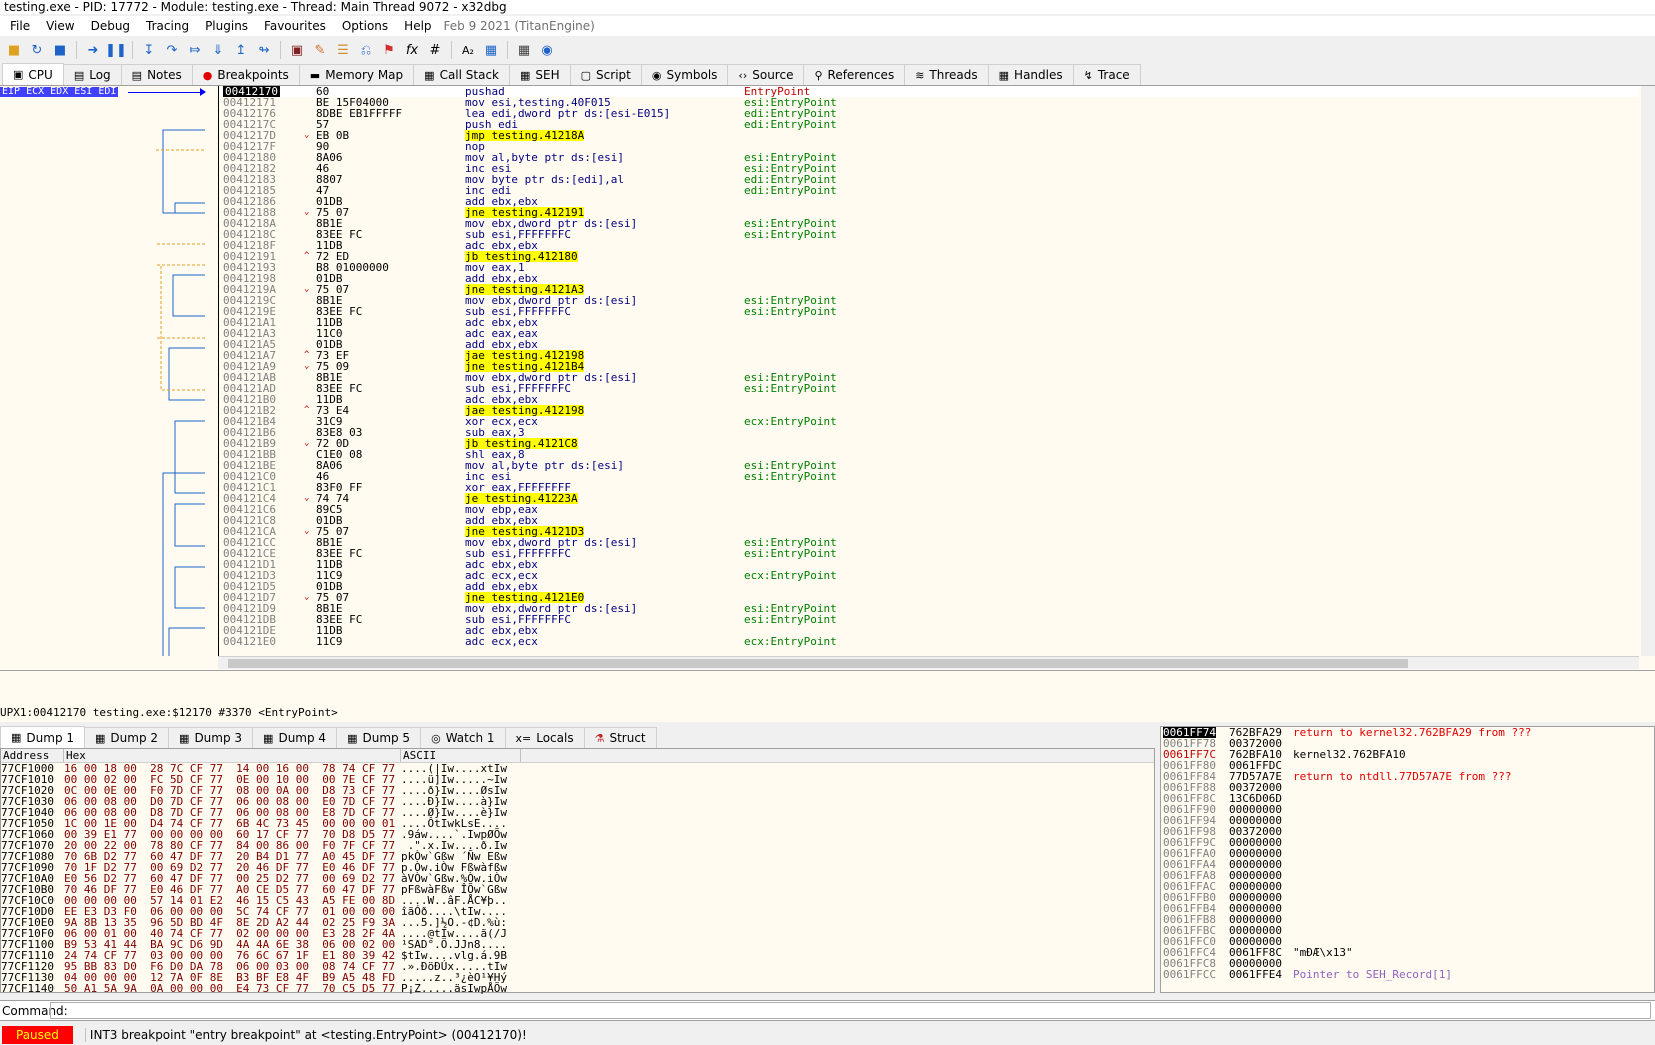 This screenshot has height=1045, width=1655. What do you see at coordinates (929, 586) in the screenshot?
I see `disasm-row: 004121D5 01DB add ebx,ebx` at bounding box center [929, 586].